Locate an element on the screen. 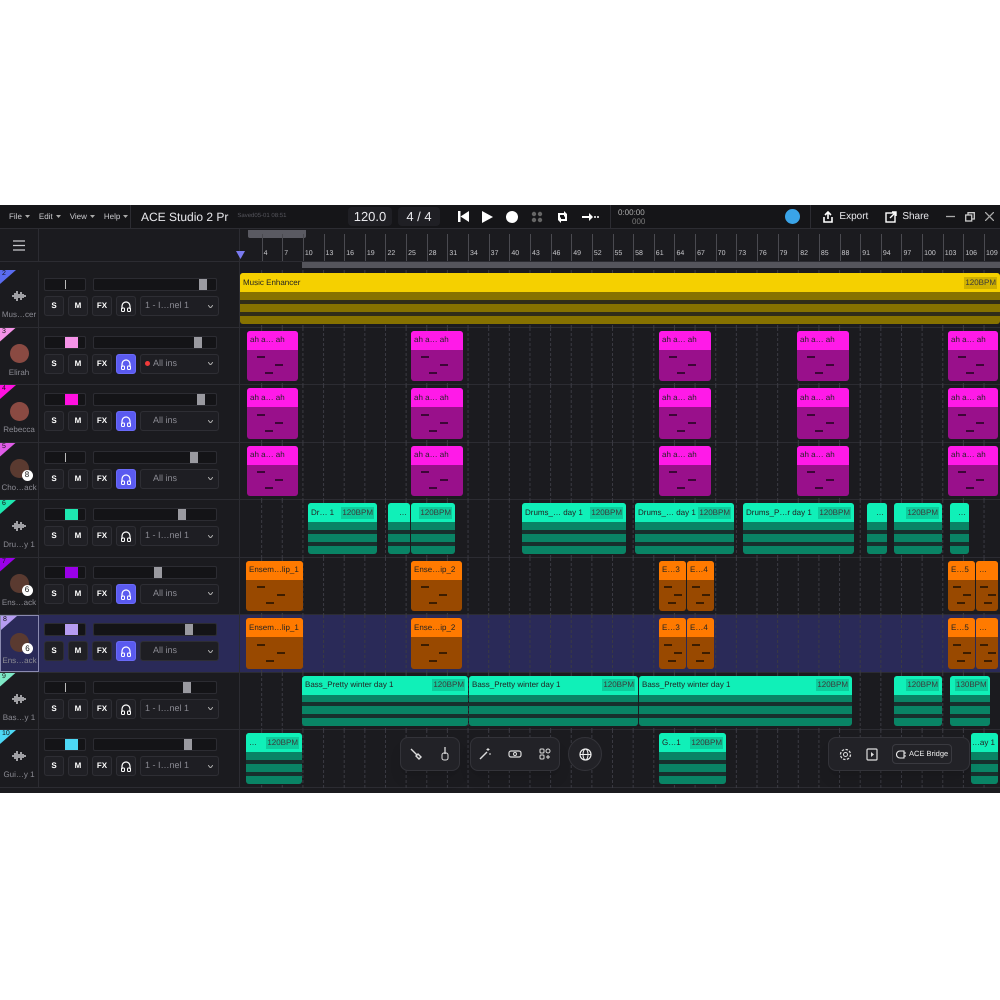  brush-icon is located at coordinates (416, 754).